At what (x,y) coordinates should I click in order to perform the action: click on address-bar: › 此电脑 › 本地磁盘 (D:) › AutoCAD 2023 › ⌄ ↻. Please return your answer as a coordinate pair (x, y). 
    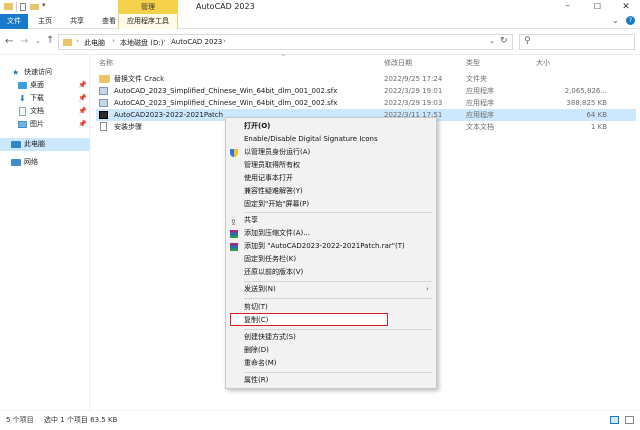
    Looking at the image, I should click on (285, 42).